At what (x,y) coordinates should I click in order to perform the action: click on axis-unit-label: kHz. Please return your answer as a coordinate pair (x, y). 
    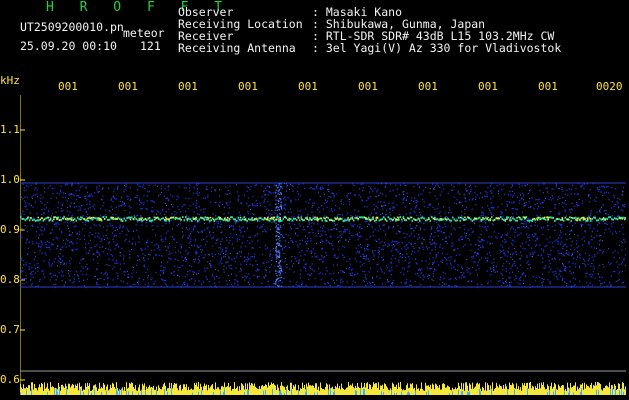
    Looking at the image, I should click on (10, 80).